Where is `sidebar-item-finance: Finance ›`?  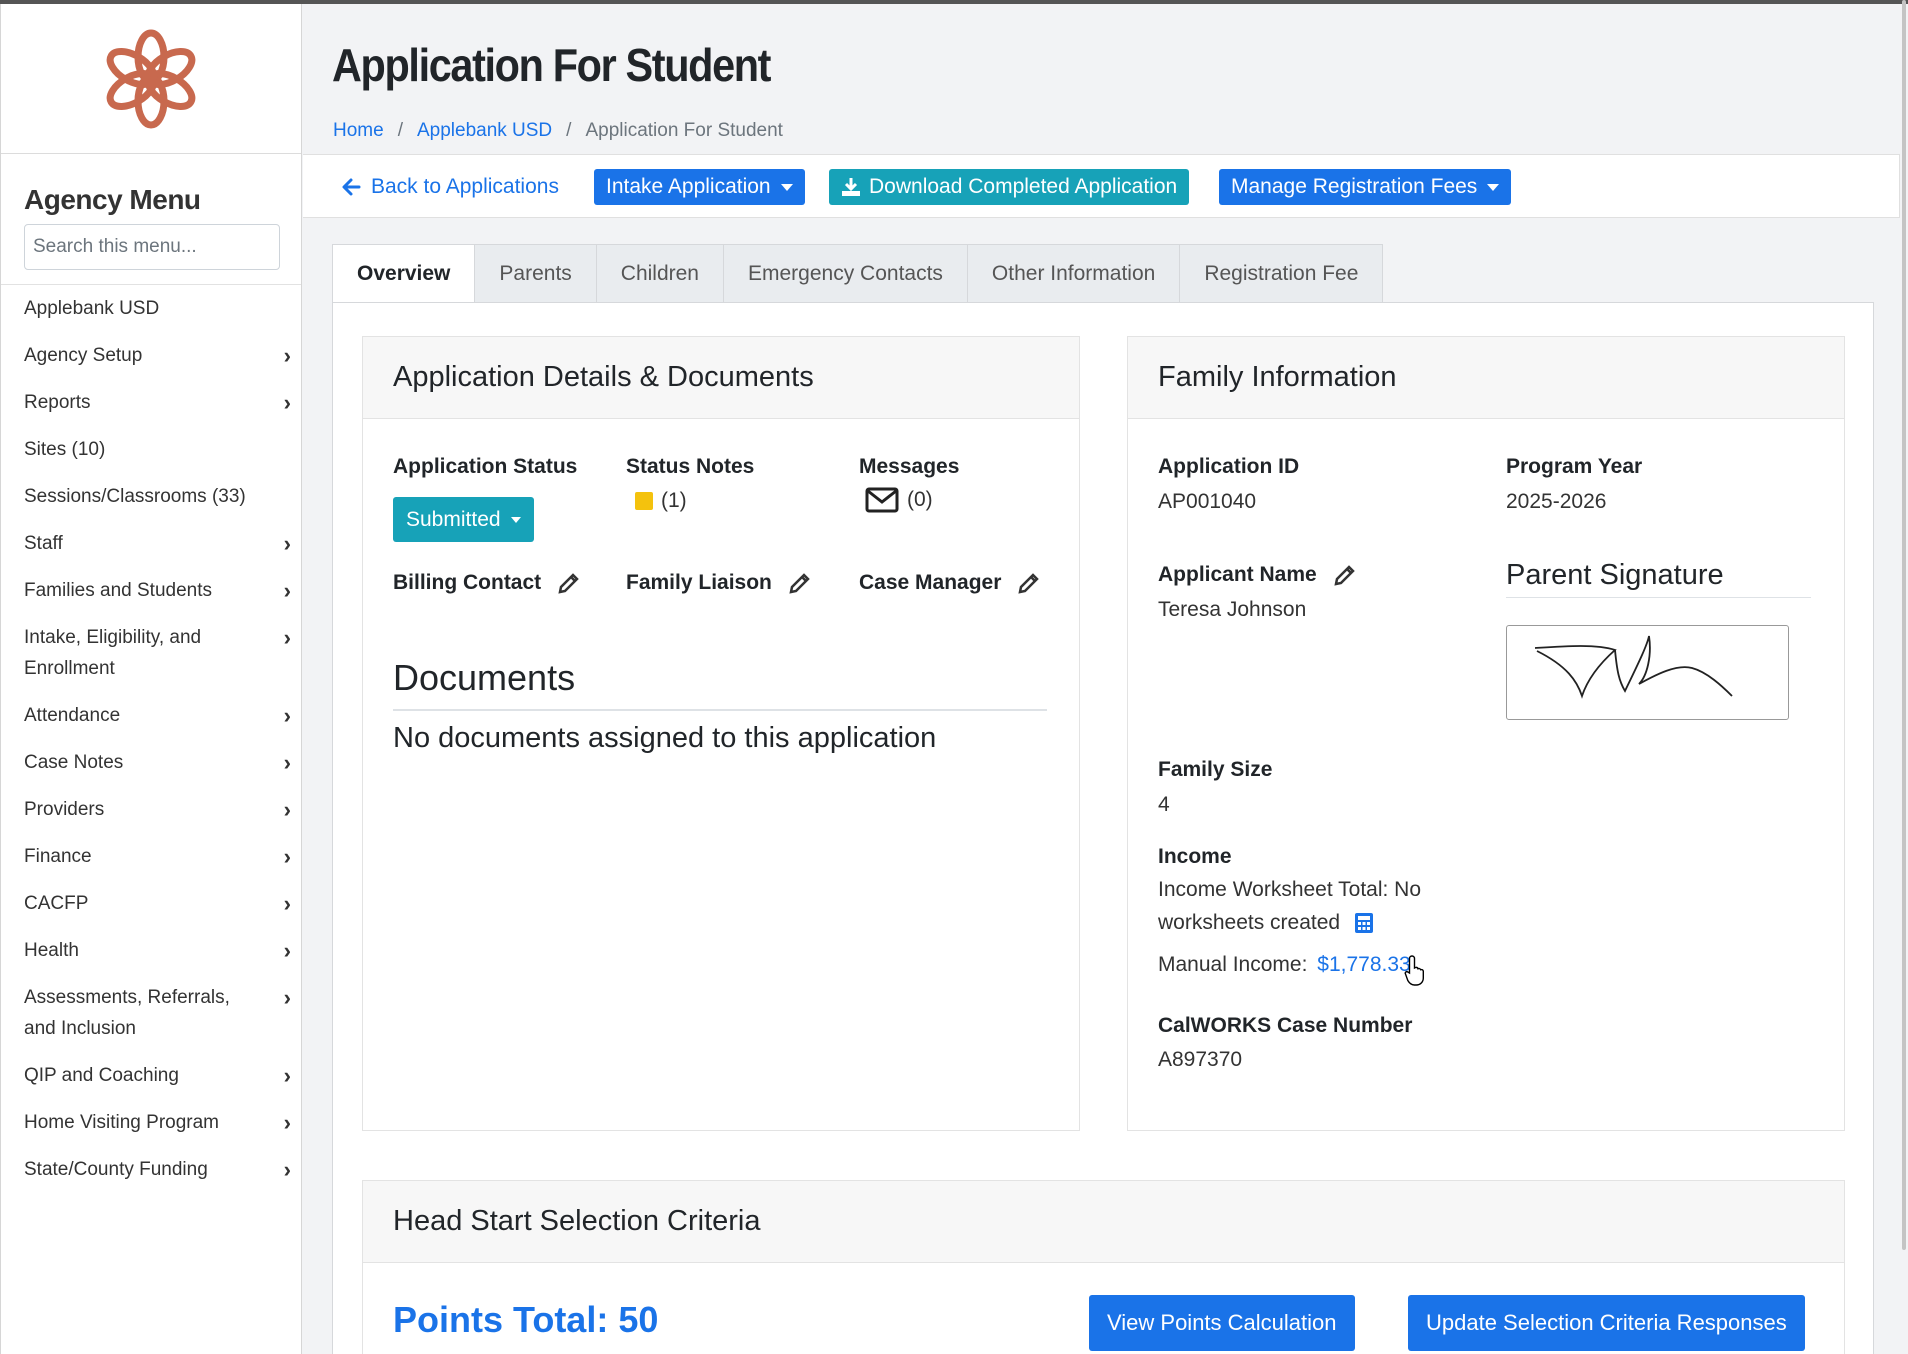
sidebar-item-finance: Finance › is located at coordinates (151, 856).